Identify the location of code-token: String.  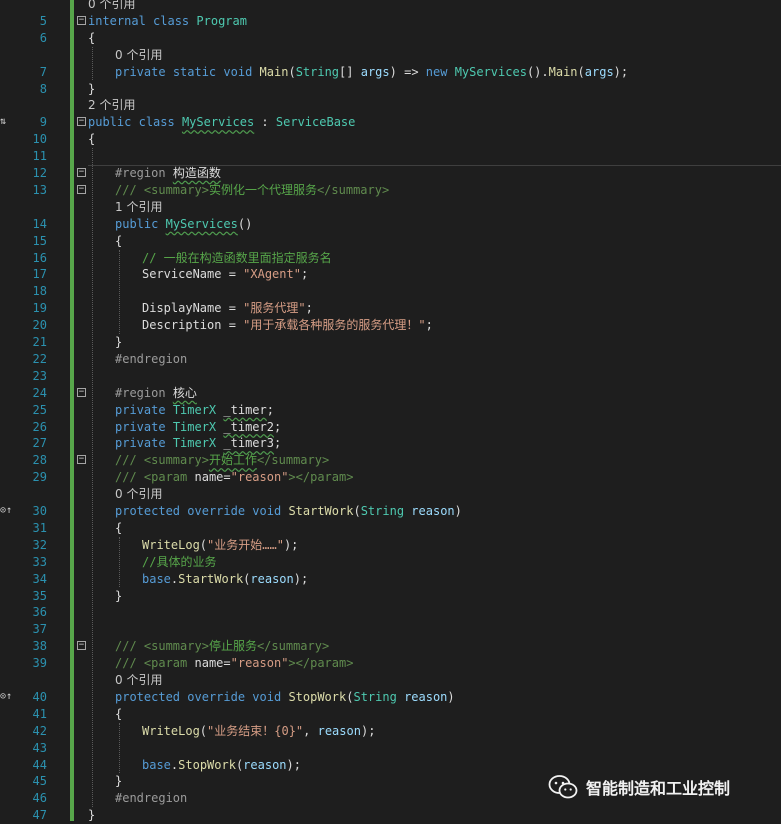
(317, 71).